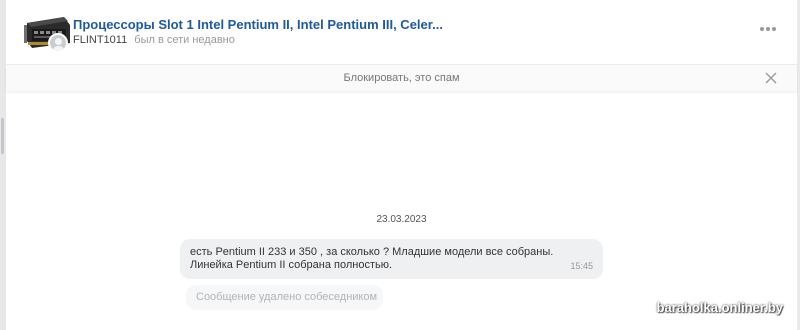 This screenshot has width=800, height=330. I want to click on left-scrollbar-thumb, so click(2, 136).